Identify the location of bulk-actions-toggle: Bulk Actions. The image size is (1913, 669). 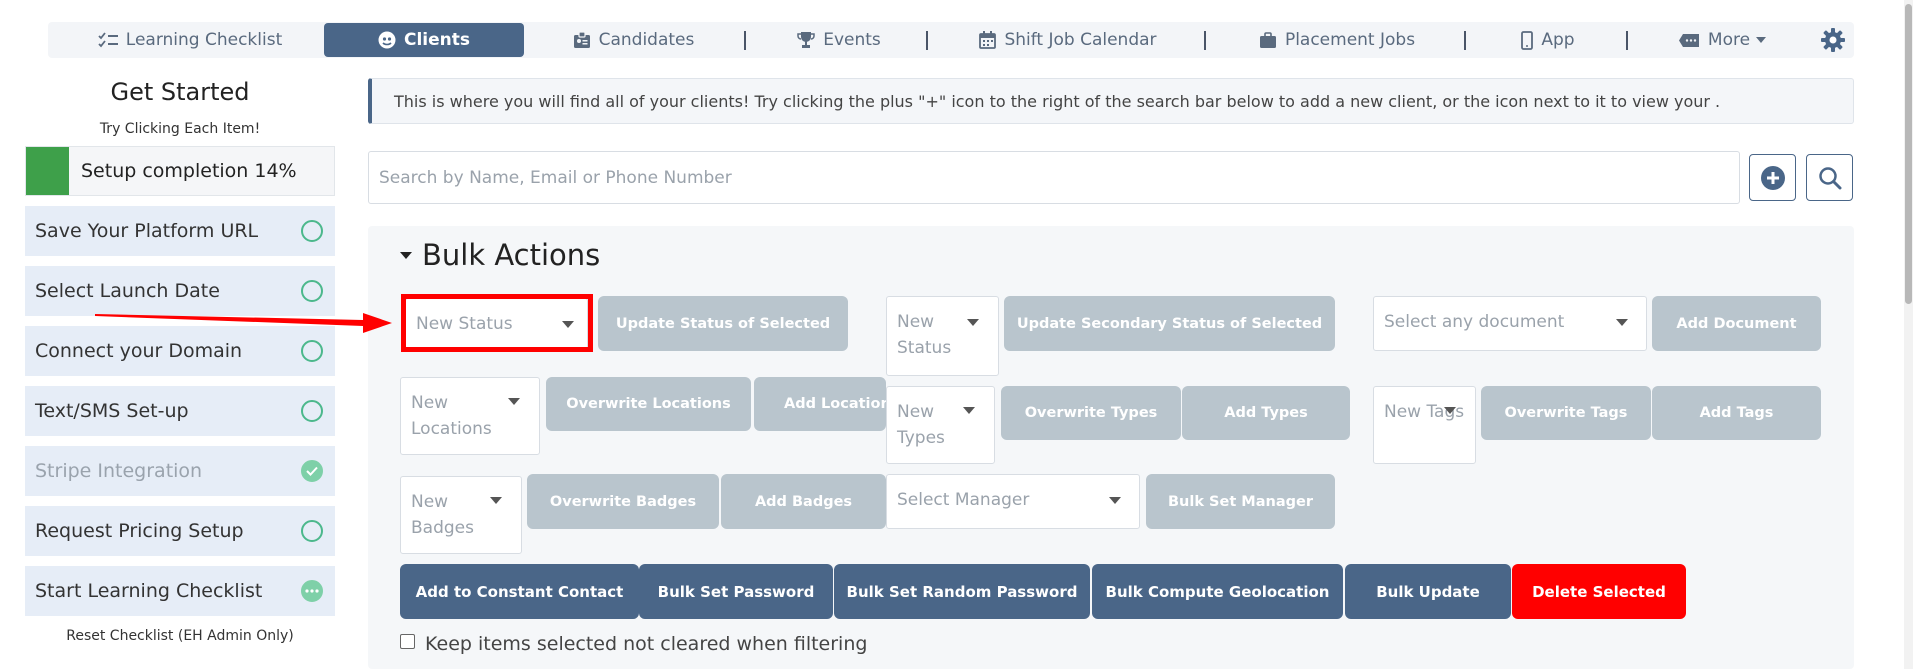
(500, 255).